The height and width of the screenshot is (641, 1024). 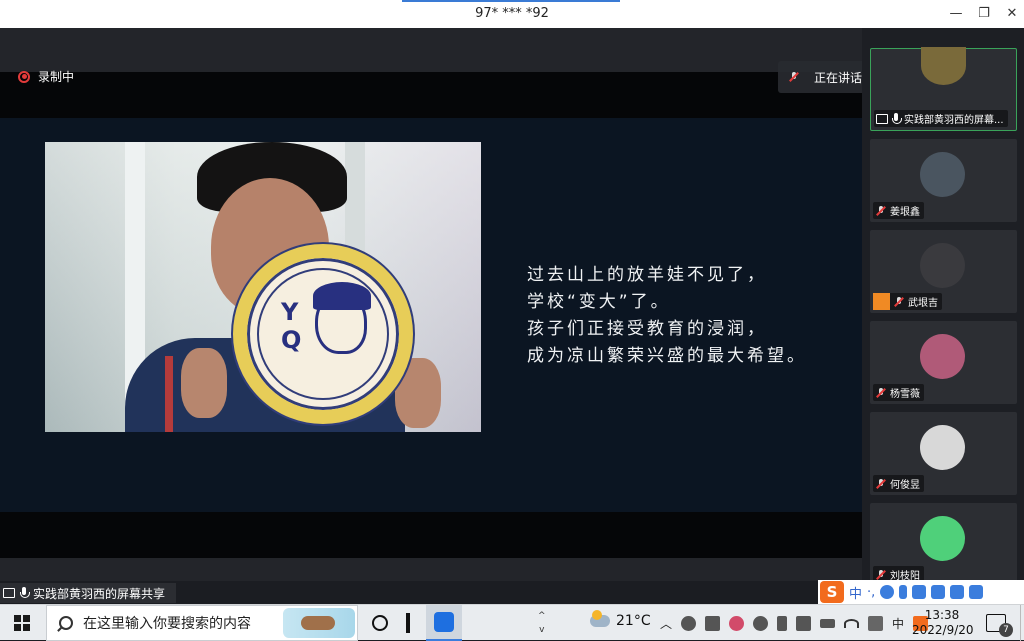 What do you see at coordinates (905, 212) in the screenshot?
I see `participant-name: 姜垠鑫` at bounding box center [905, 212].